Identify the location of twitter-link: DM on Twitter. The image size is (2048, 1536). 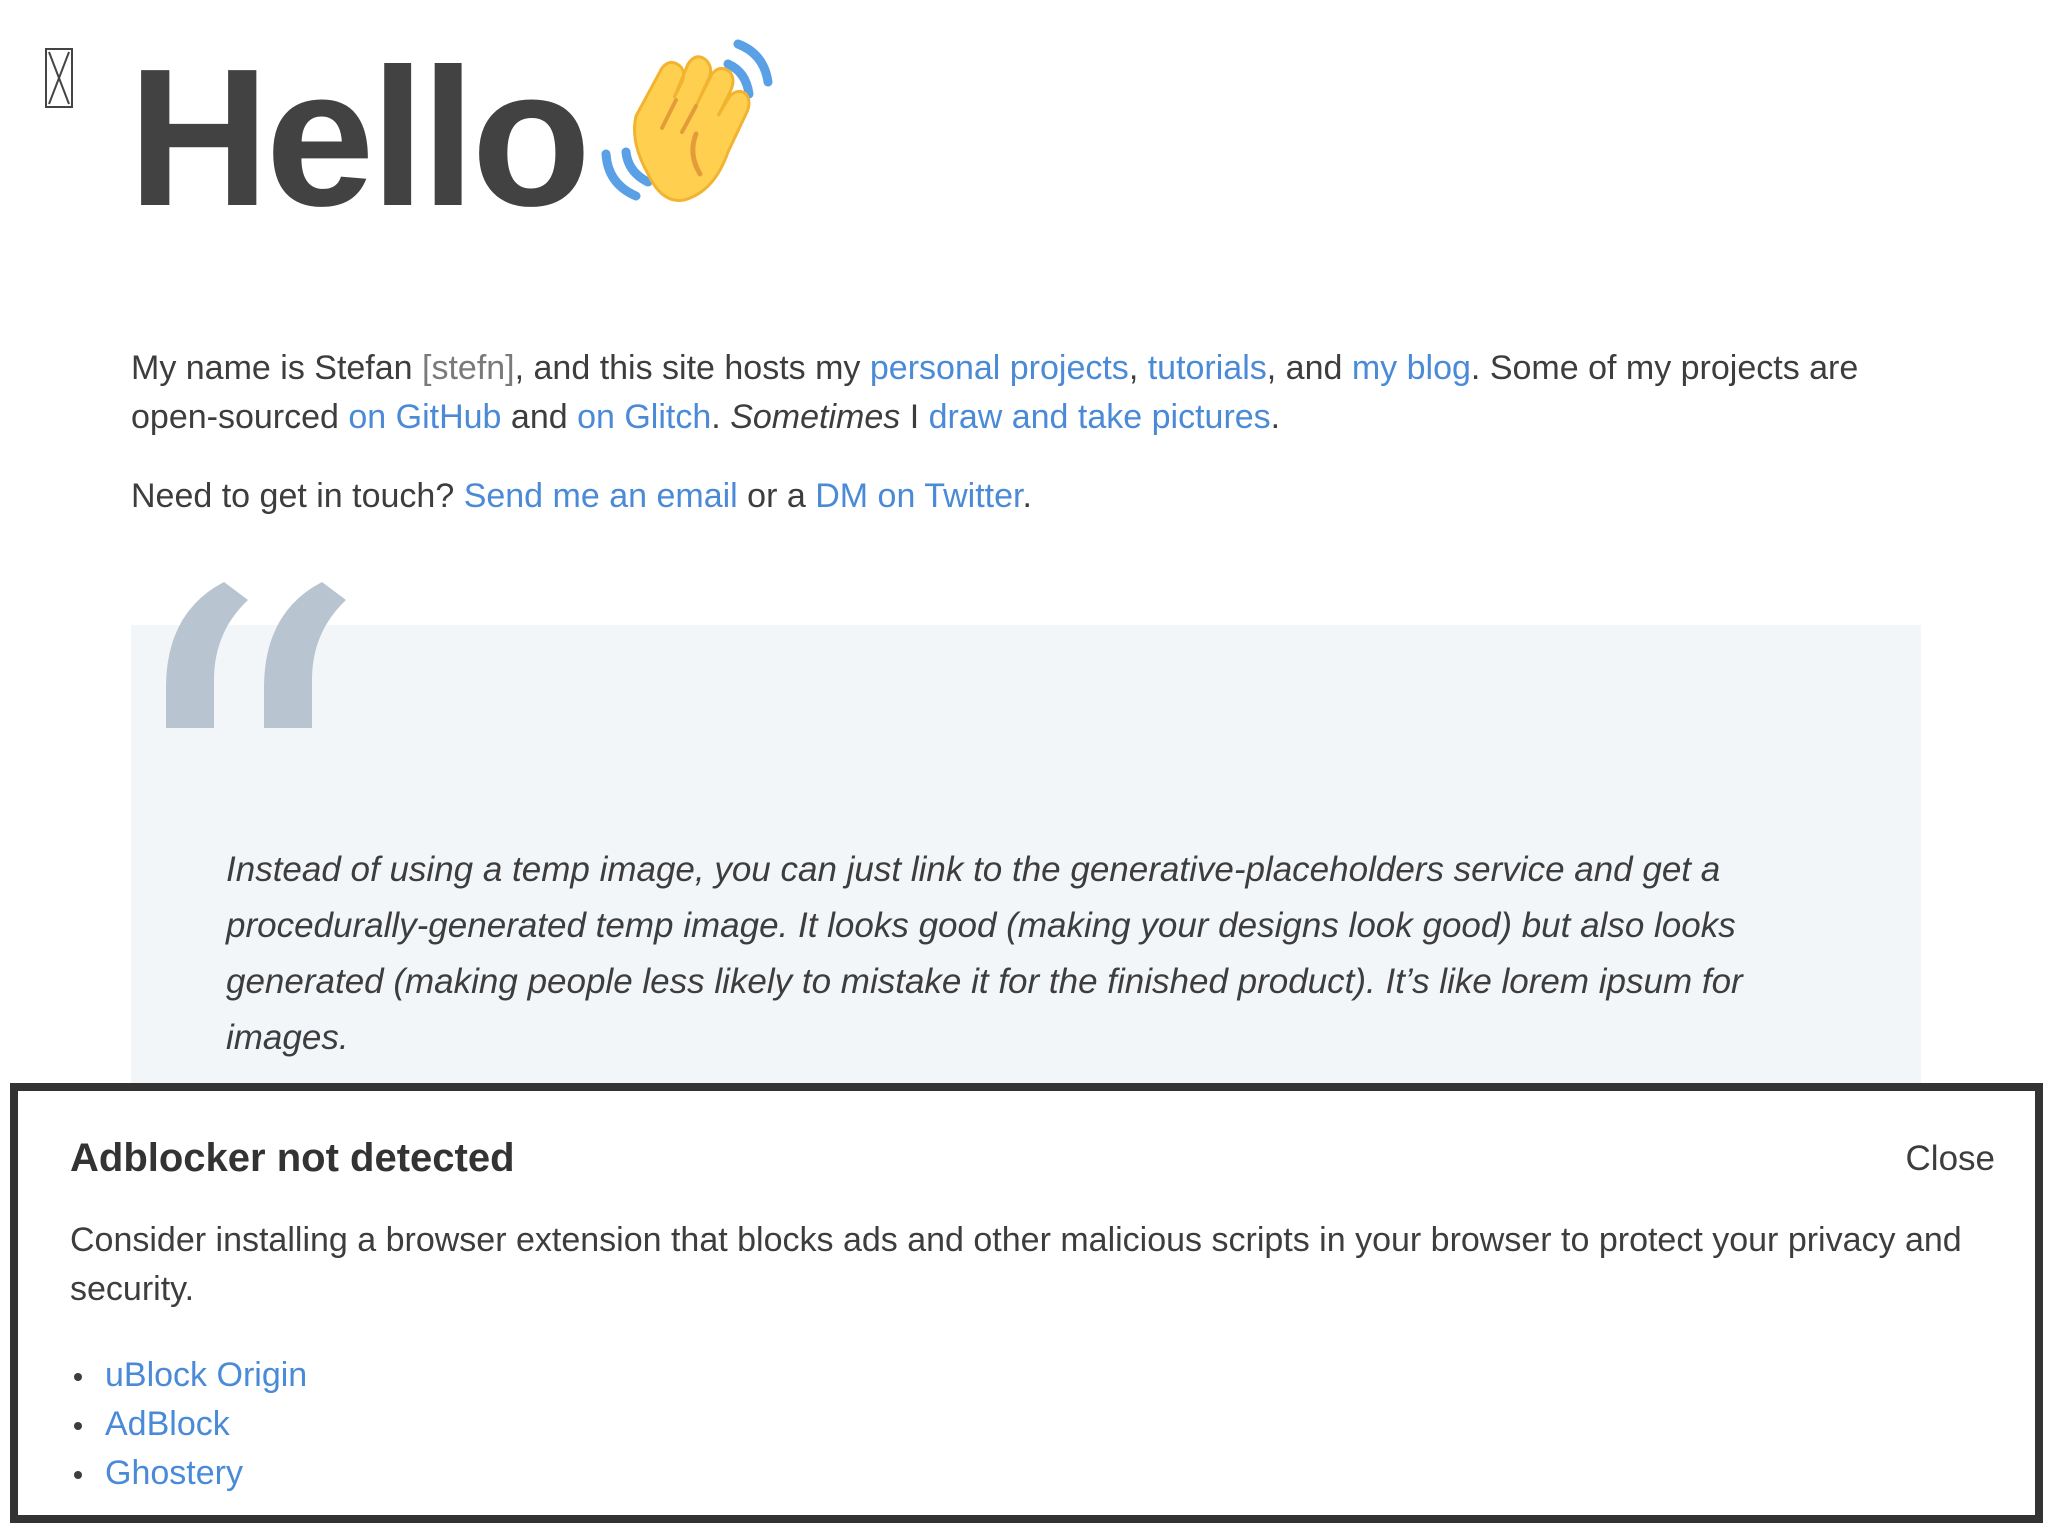
(918, 496).